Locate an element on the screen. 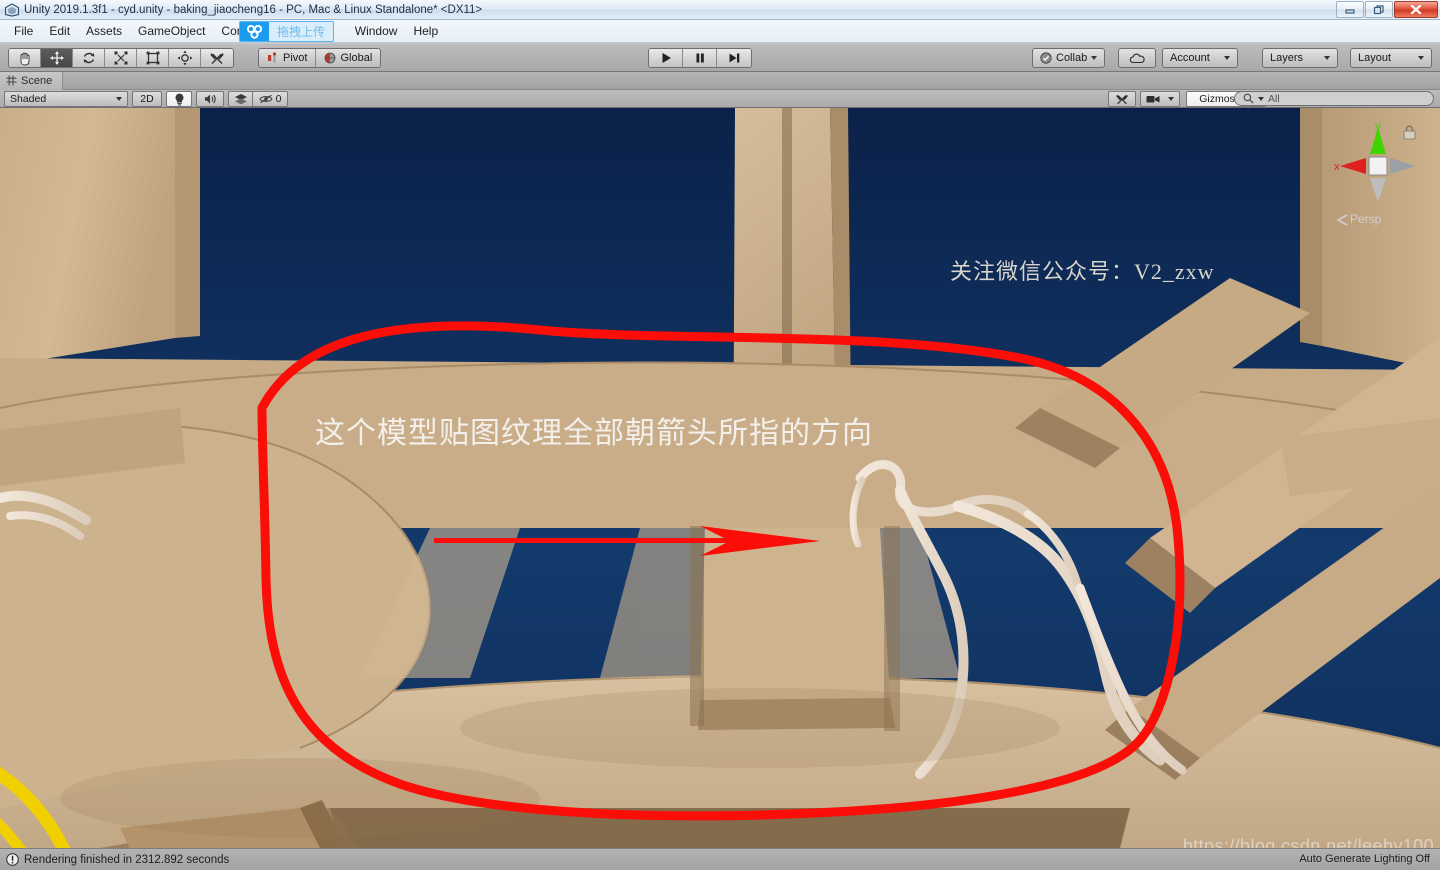 This screenshot has height=870, width=1440. gizmo-projection-label: Persp is located at coordinates (1366, 219).